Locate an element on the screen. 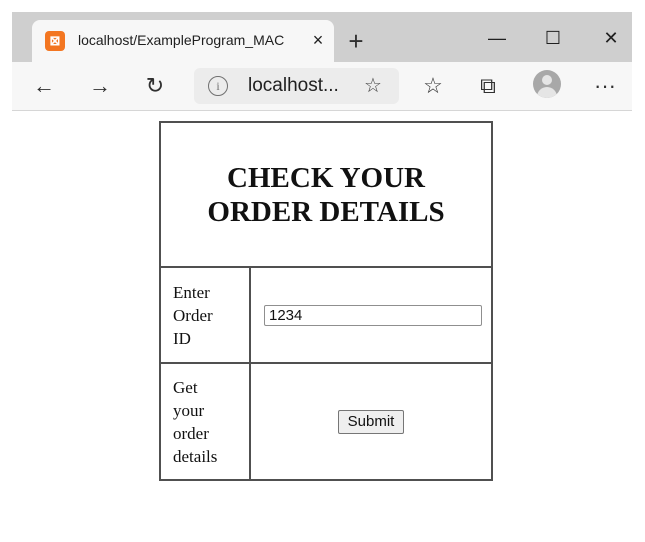 This screenshot has width=645, height=542. submit-cell: Submit is located at coordinates (371, 421).